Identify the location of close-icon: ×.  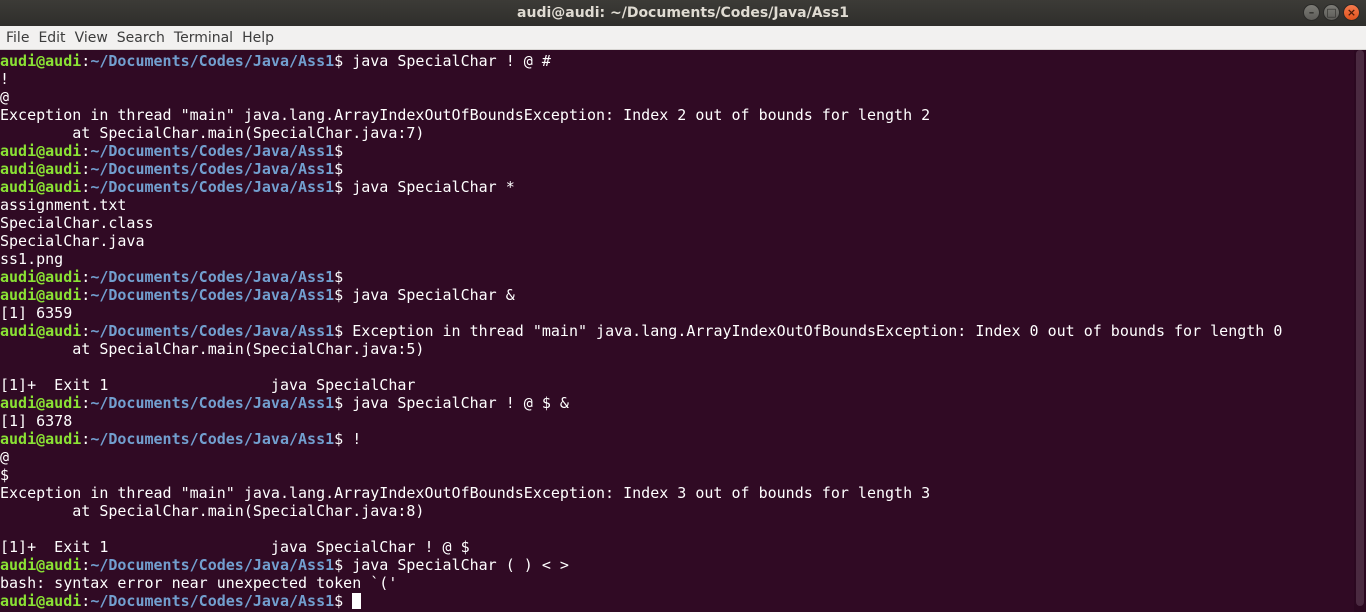
(1351, 12).